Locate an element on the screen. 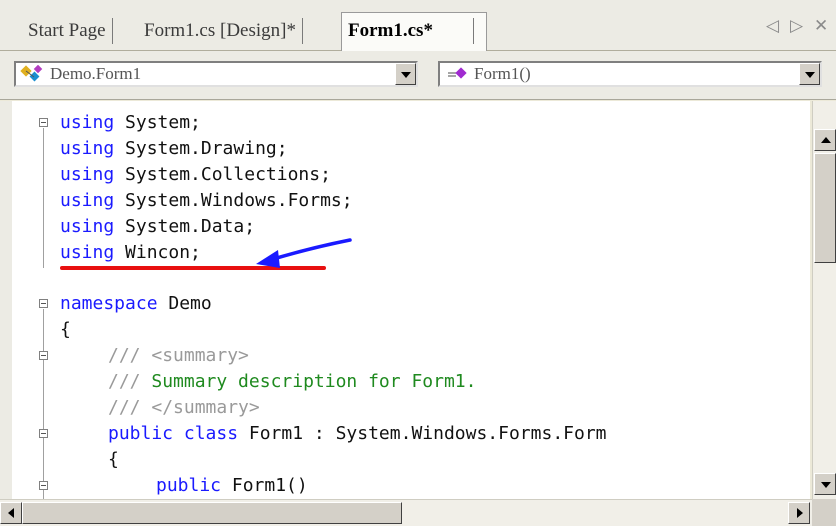  editor-gutter is located at coordinates (6, 300).